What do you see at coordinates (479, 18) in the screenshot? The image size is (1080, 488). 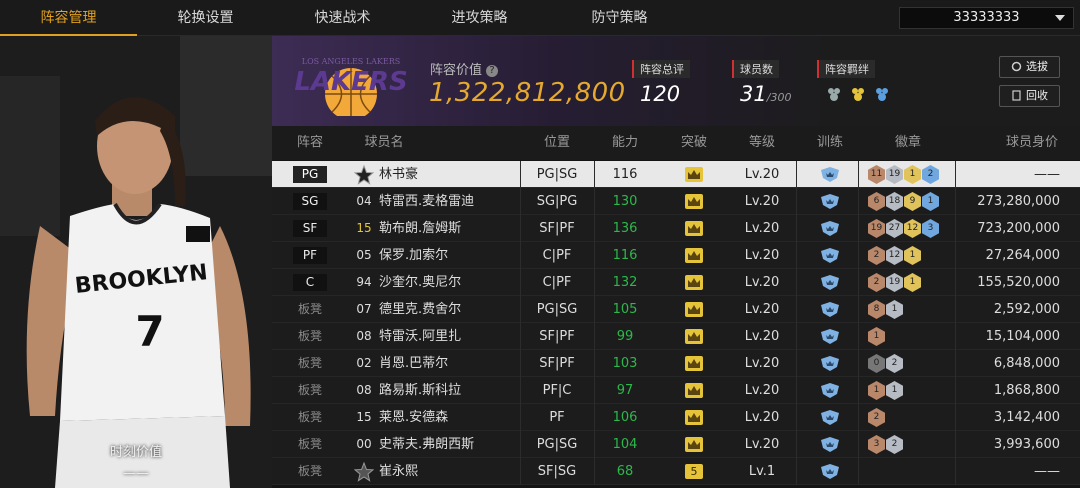 I see `tab-offense-strategy: 进攻策略` at bounding box center [479, 18].